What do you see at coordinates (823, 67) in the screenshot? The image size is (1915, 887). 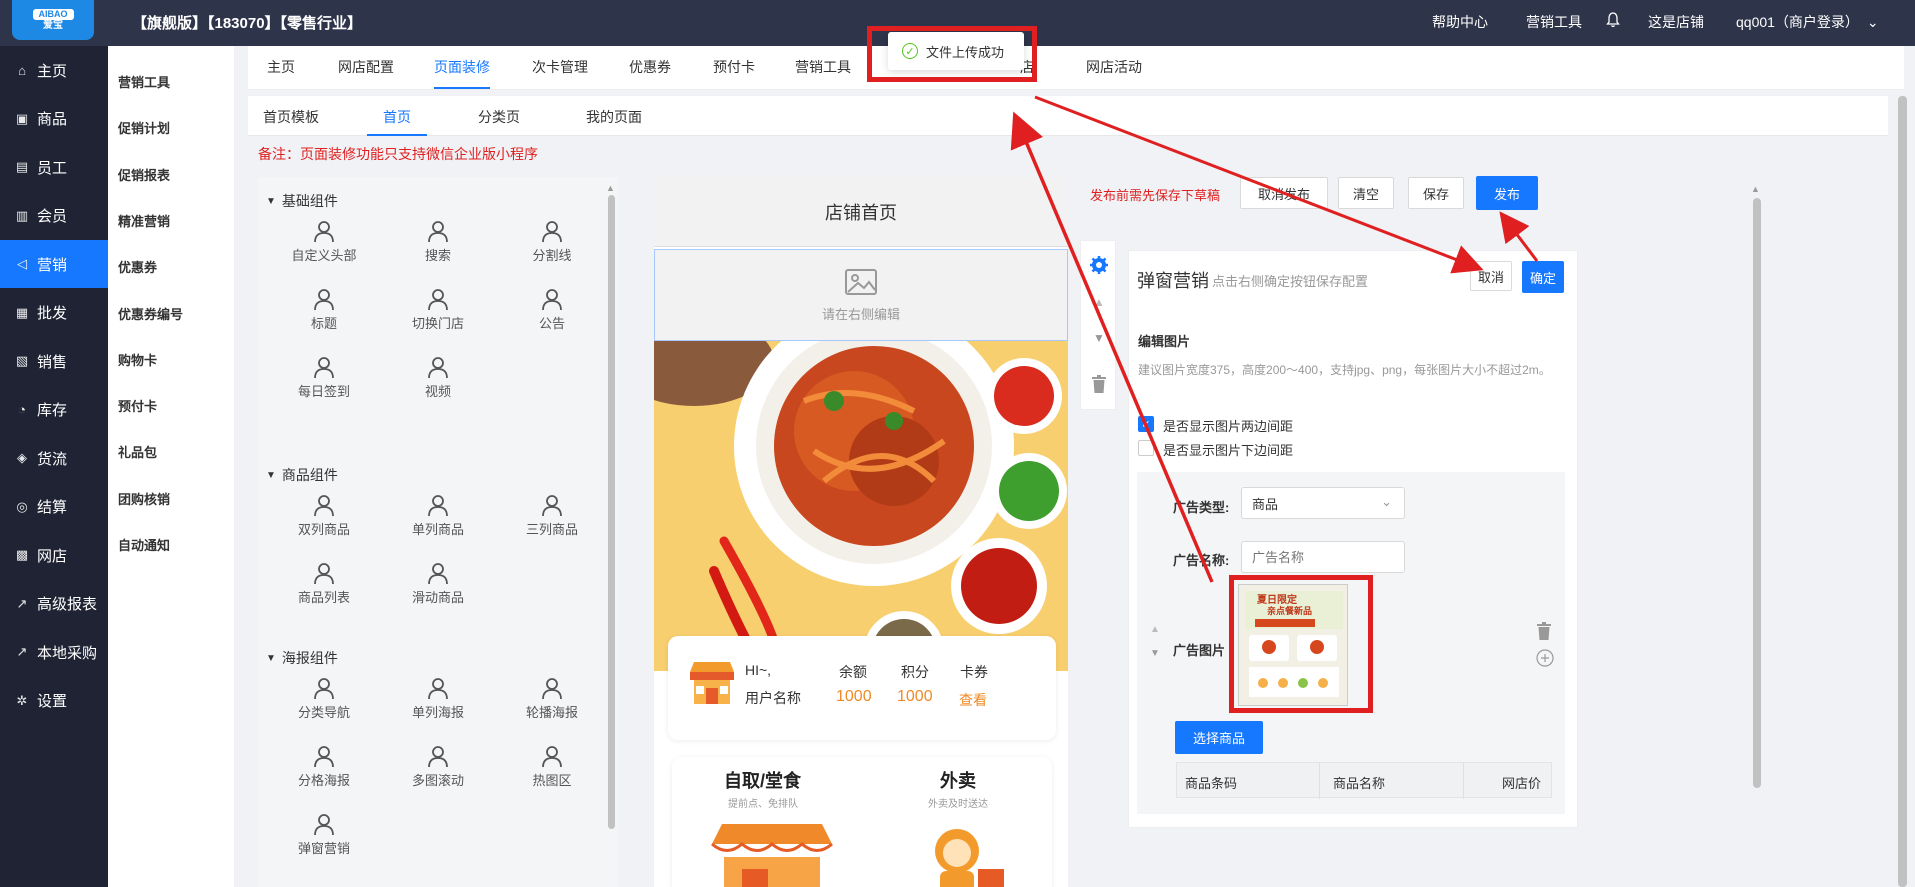 I see `page-tab: 营销工具` at bounding box center [823, 67].